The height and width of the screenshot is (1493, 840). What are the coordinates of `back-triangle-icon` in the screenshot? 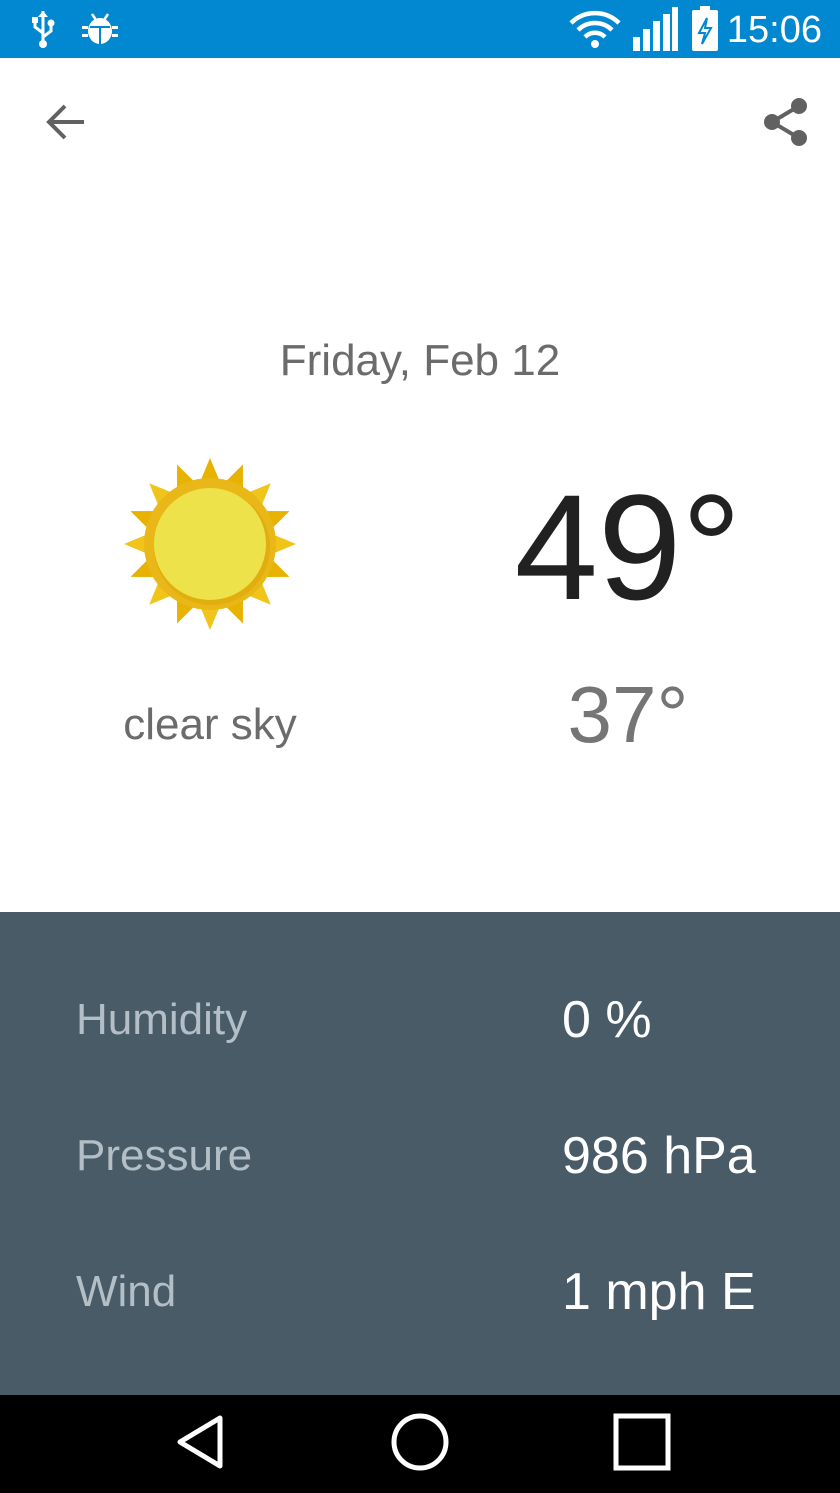 It's located at (200, 1444).